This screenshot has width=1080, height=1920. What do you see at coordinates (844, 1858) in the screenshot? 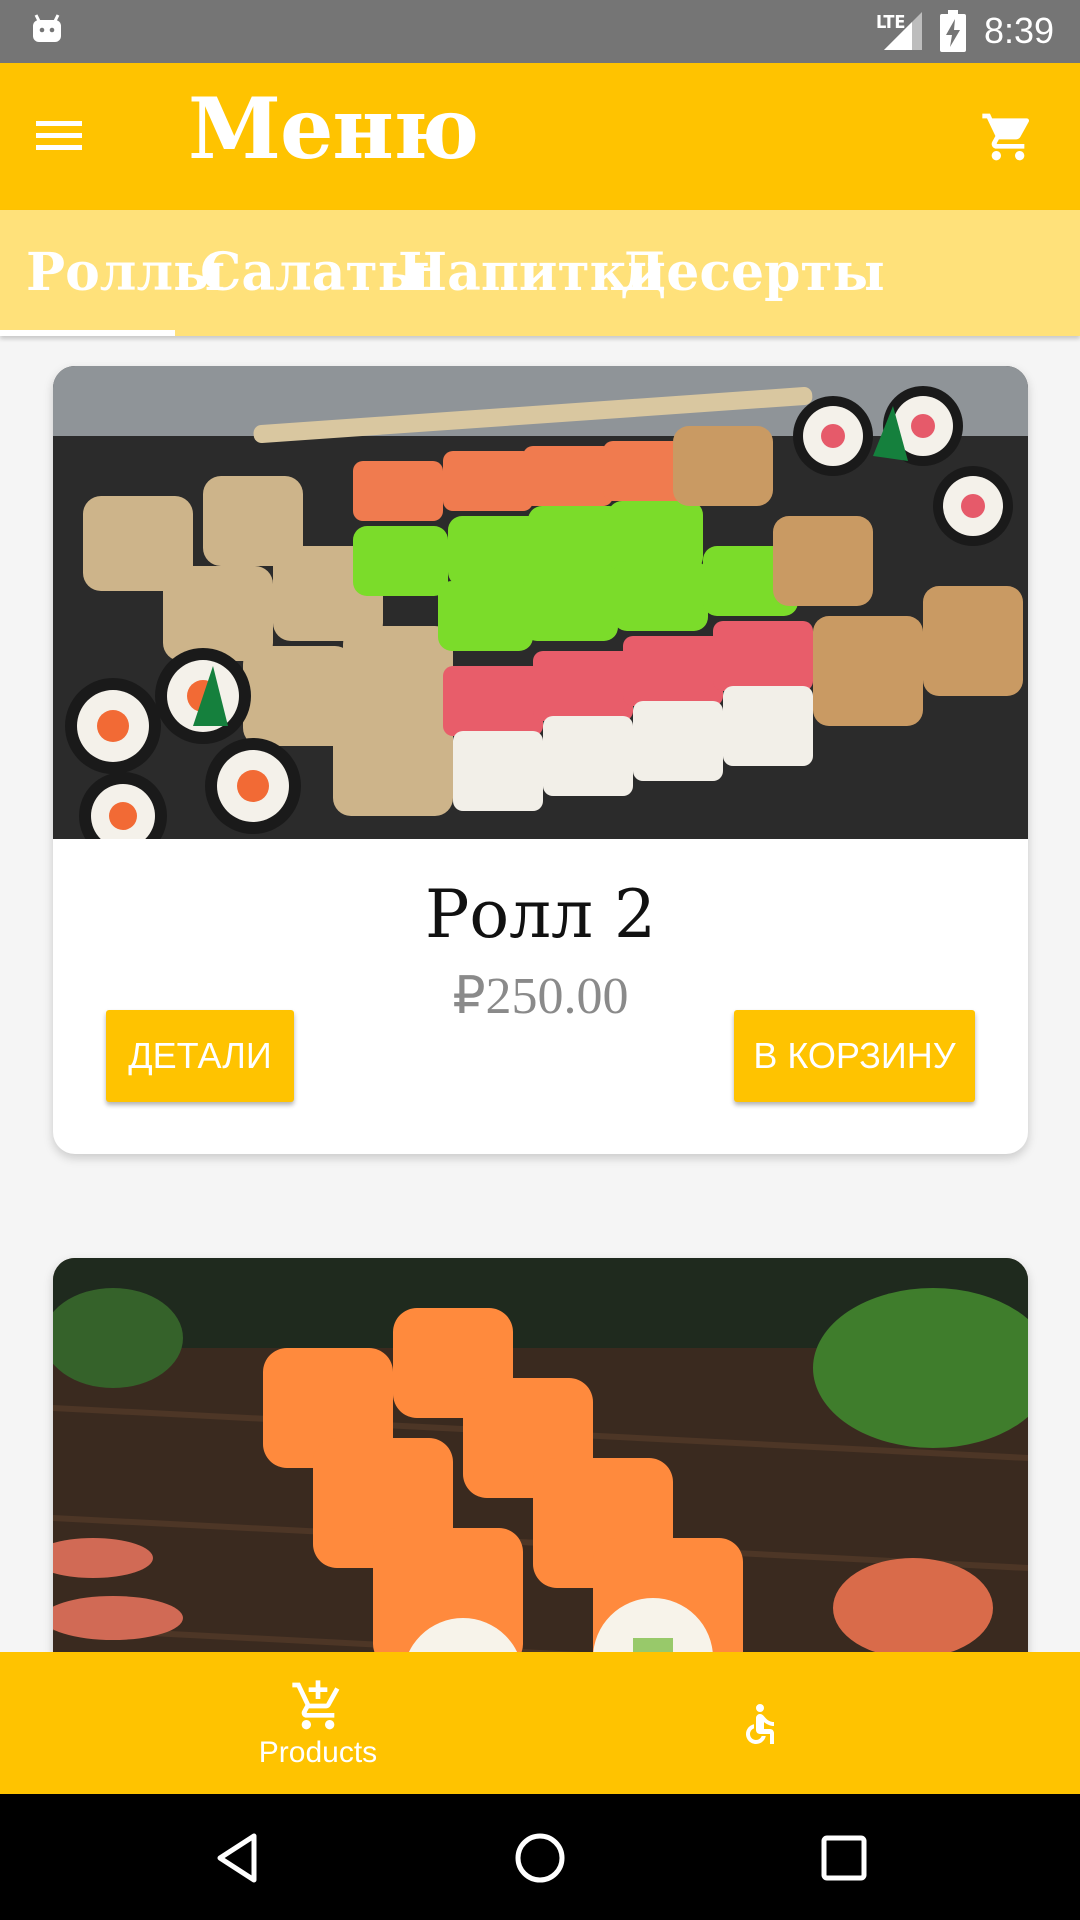
I see `recent-apps-icon` at bounding box center [844, 1858].